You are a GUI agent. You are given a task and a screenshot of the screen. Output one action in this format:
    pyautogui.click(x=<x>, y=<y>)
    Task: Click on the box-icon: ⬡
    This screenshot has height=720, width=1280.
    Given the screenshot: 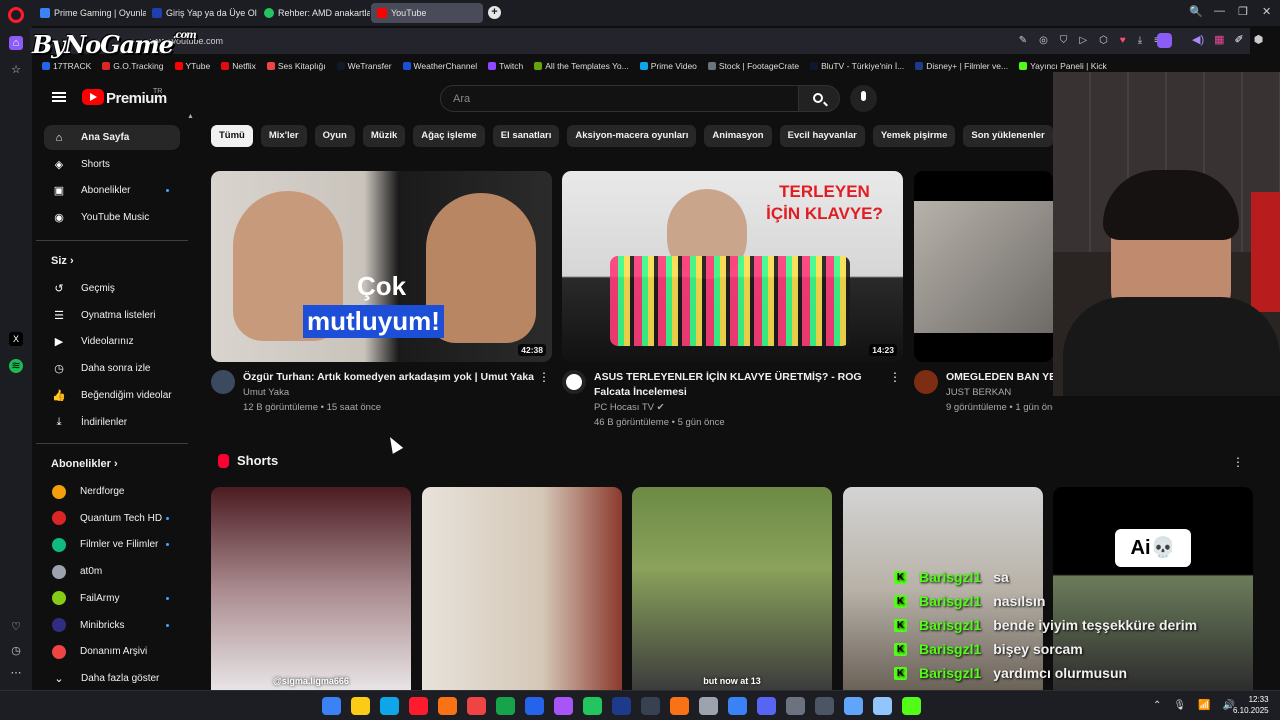 What is the action you would take?
    pyautogui.click(x=1103, y=40)
    